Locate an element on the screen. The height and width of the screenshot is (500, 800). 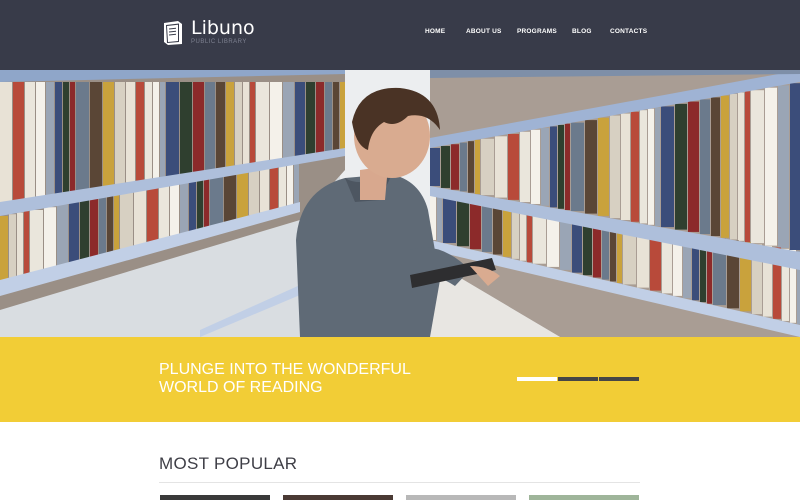
slide-1-dot is located at coordinates (537, 379).